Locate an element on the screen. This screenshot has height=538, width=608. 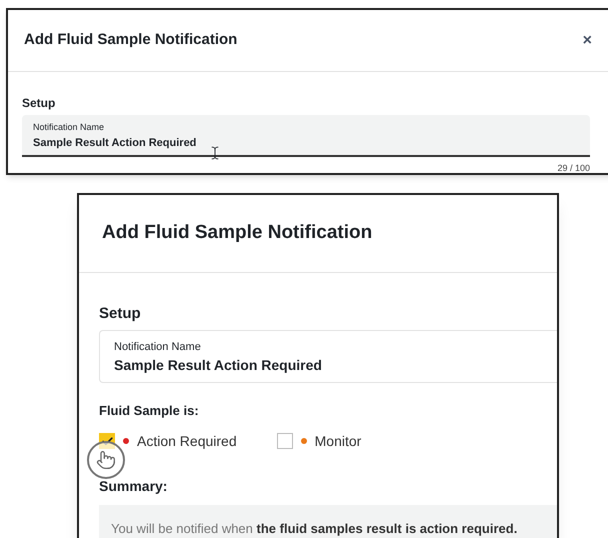
character-counter: 29 / 100 is located at coordinates (573, 167).